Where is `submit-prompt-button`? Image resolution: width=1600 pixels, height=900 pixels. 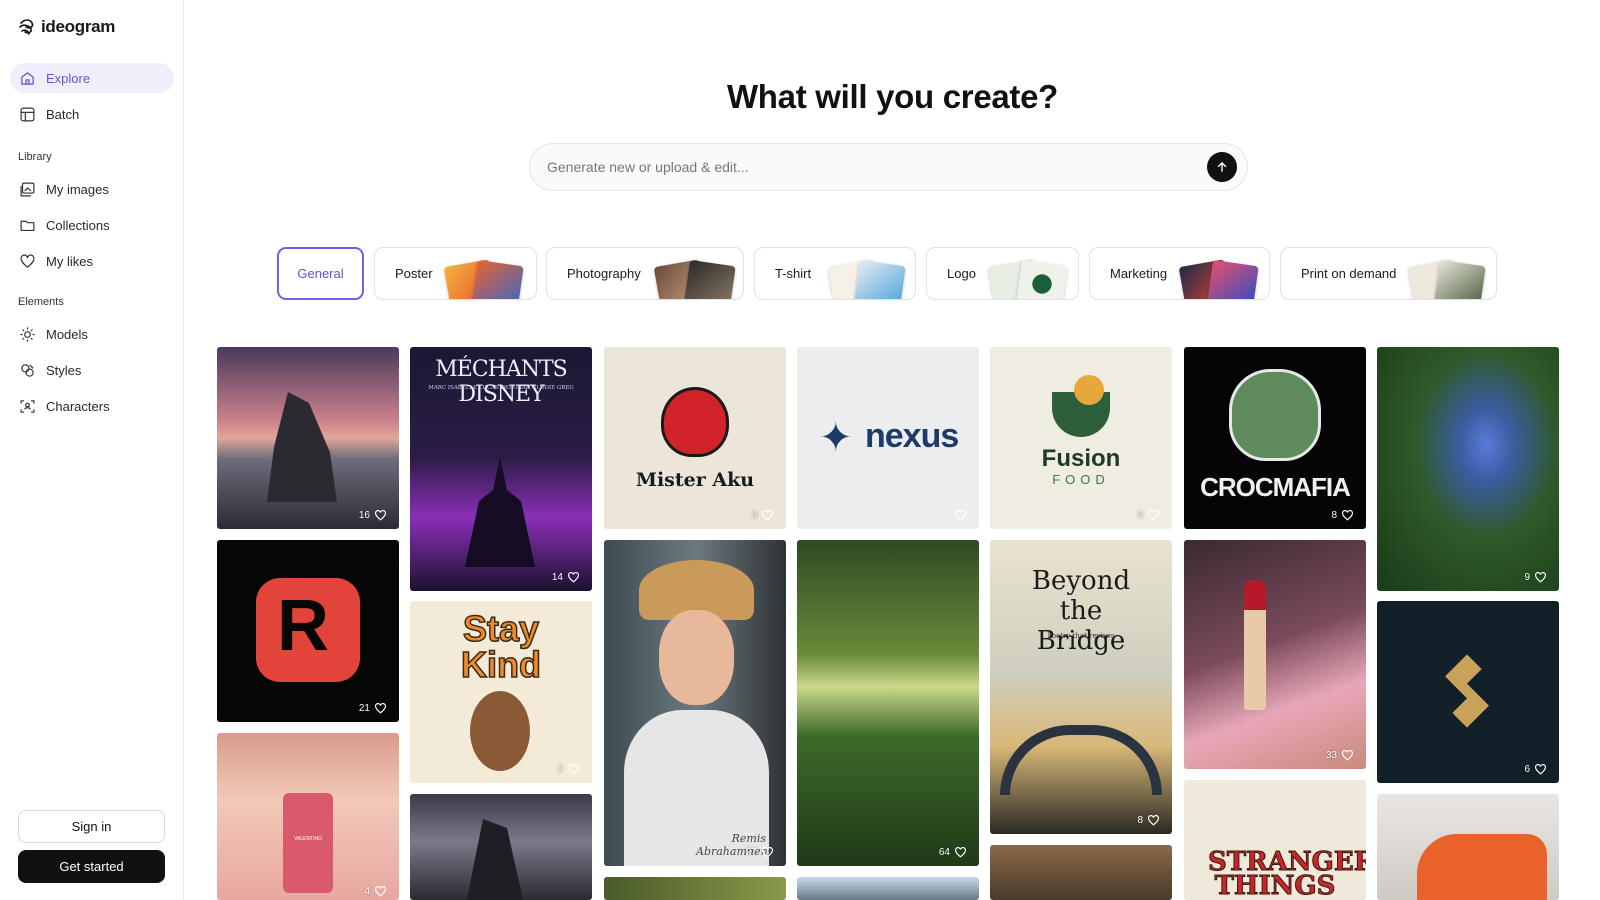
submit-prompt-button is located at coordinates (1222, 167).